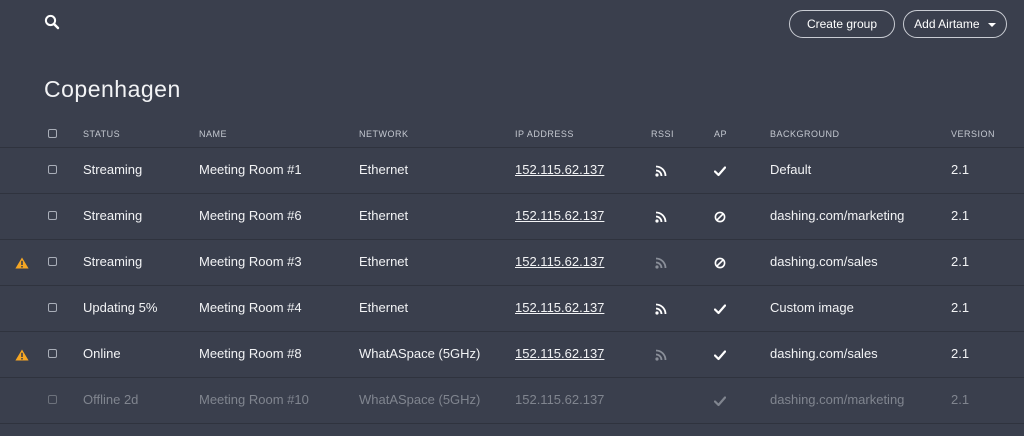  Describe the element at coordinates (52, 133) in the screenshot. I see `select-all-checkbox` at that location.